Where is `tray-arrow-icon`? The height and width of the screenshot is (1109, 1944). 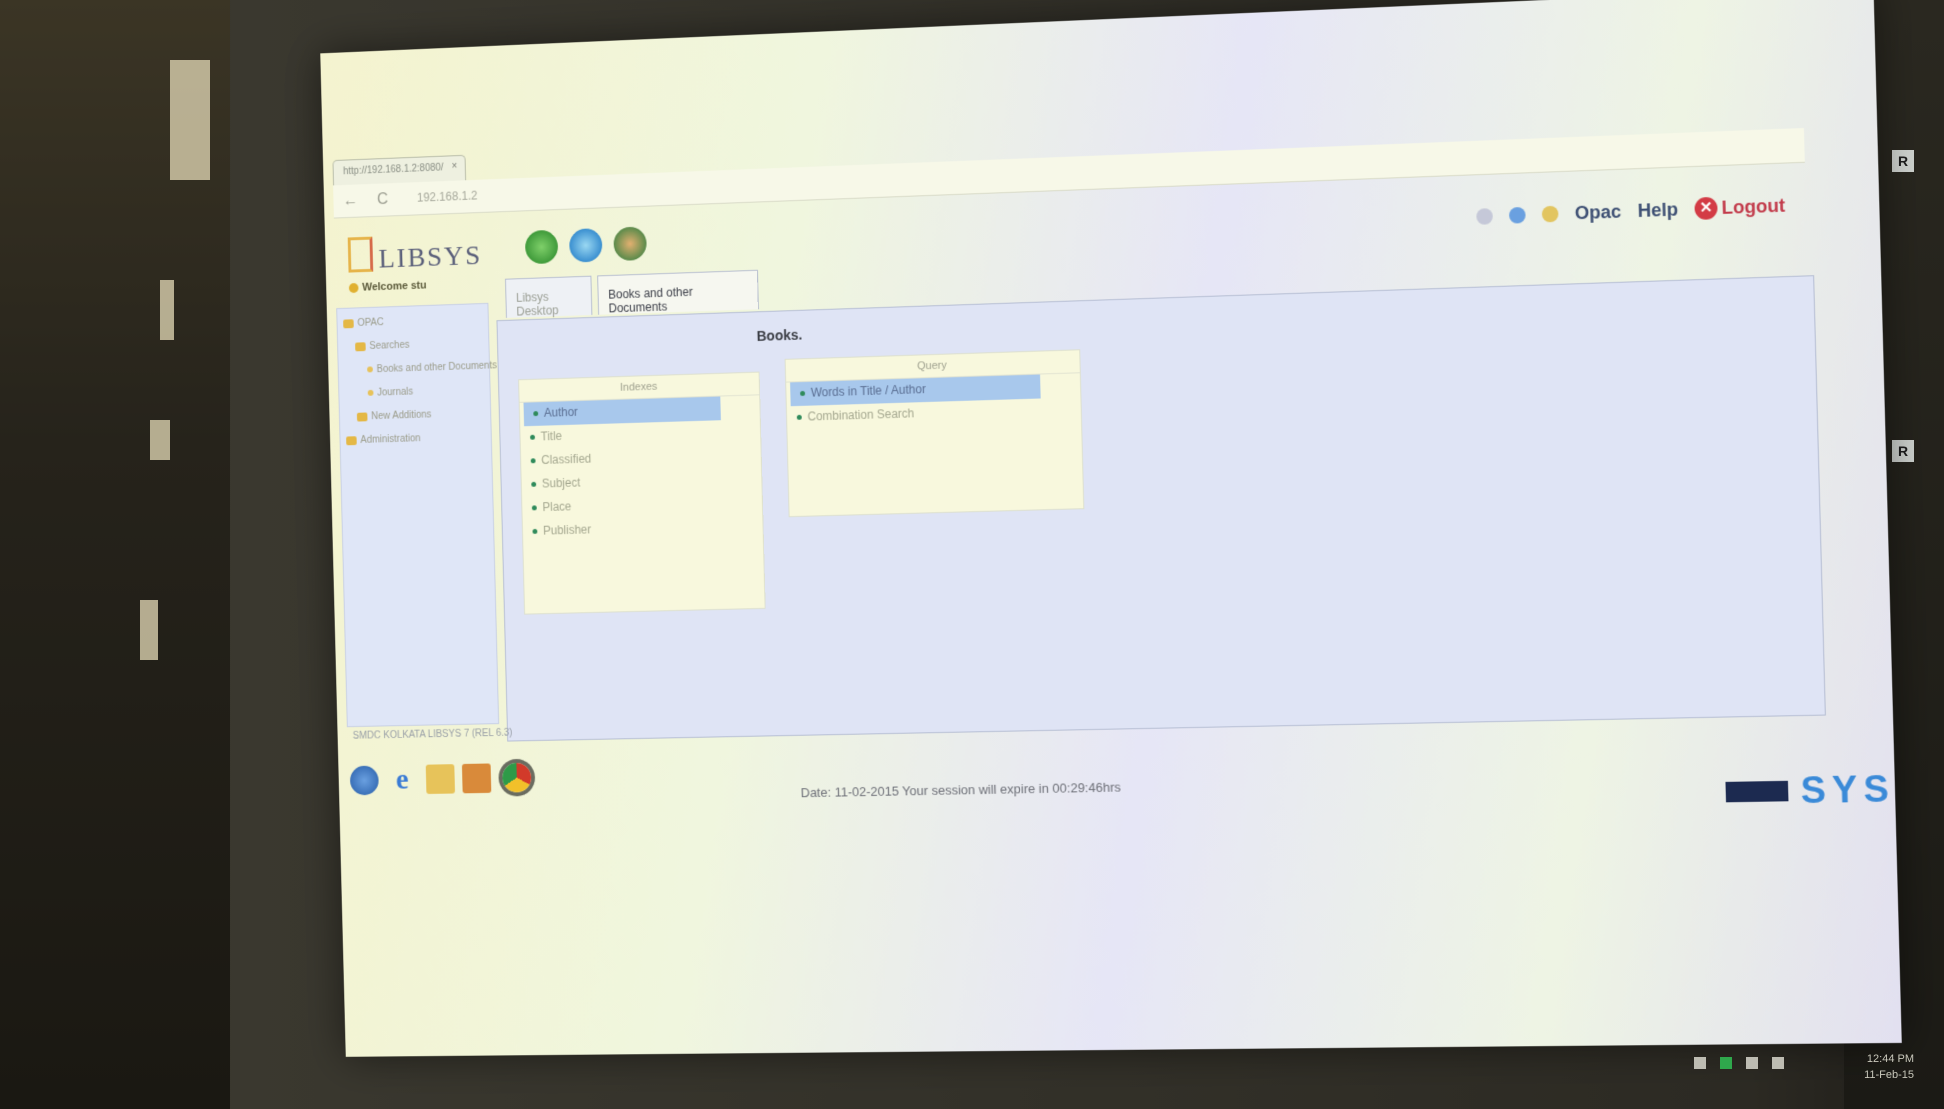
tray-arrow-icon is located at coordinates (1700, 1063).